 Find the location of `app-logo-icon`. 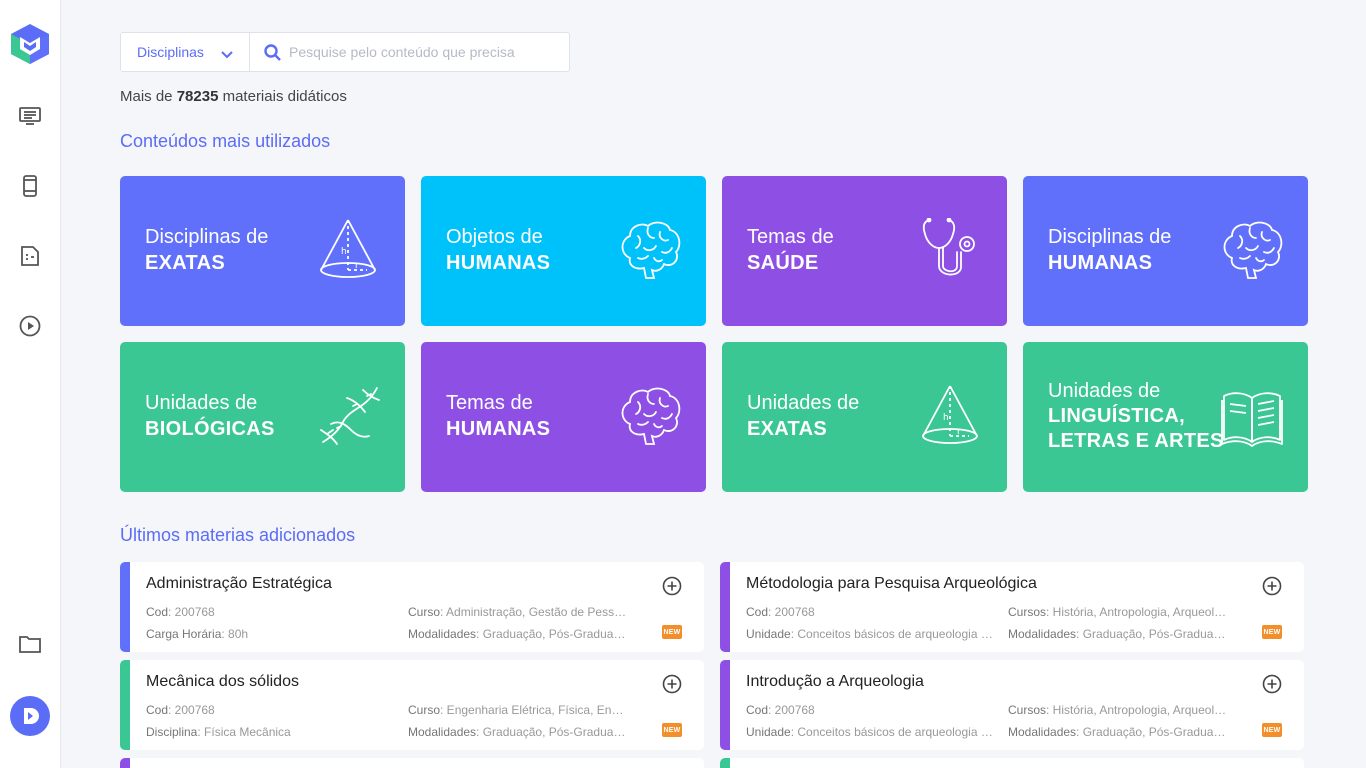

app-logo-icon is located at coordinates (30, 44).